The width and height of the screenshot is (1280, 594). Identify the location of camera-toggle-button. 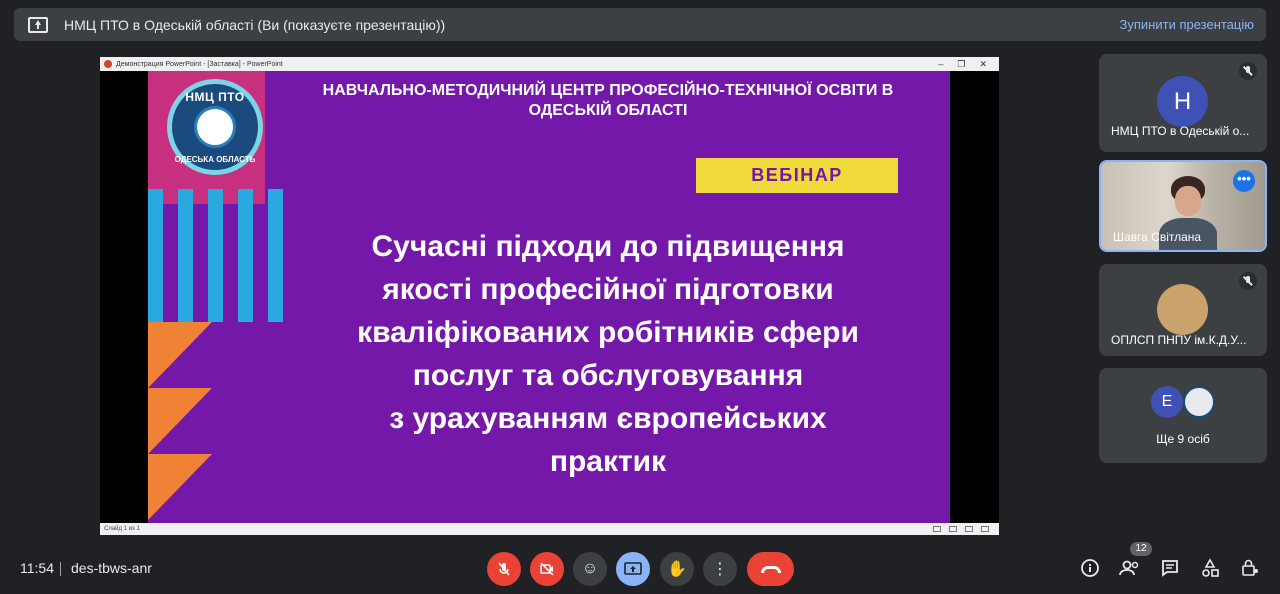
(547, 569).